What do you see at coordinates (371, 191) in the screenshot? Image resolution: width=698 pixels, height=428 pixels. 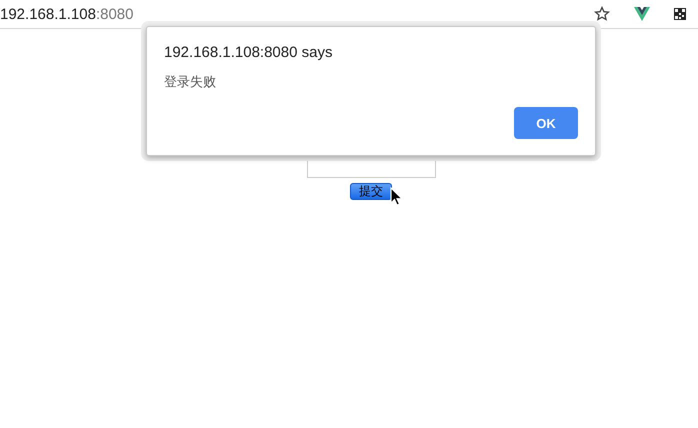 I see `submit-button: 提交` at bounding box center [371, 191].